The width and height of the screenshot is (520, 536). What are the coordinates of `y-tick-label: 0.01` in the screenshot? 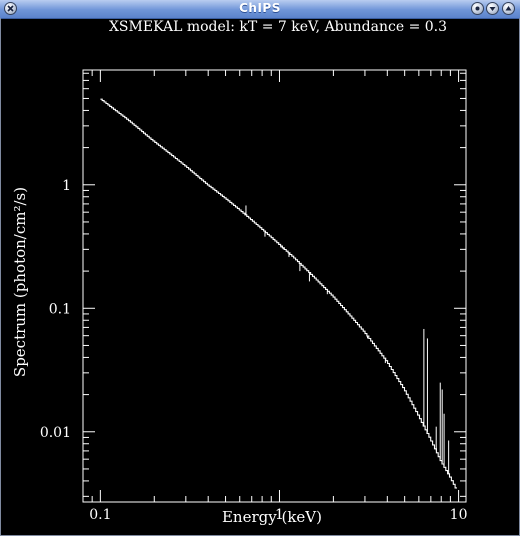 It's located at (55, 433).